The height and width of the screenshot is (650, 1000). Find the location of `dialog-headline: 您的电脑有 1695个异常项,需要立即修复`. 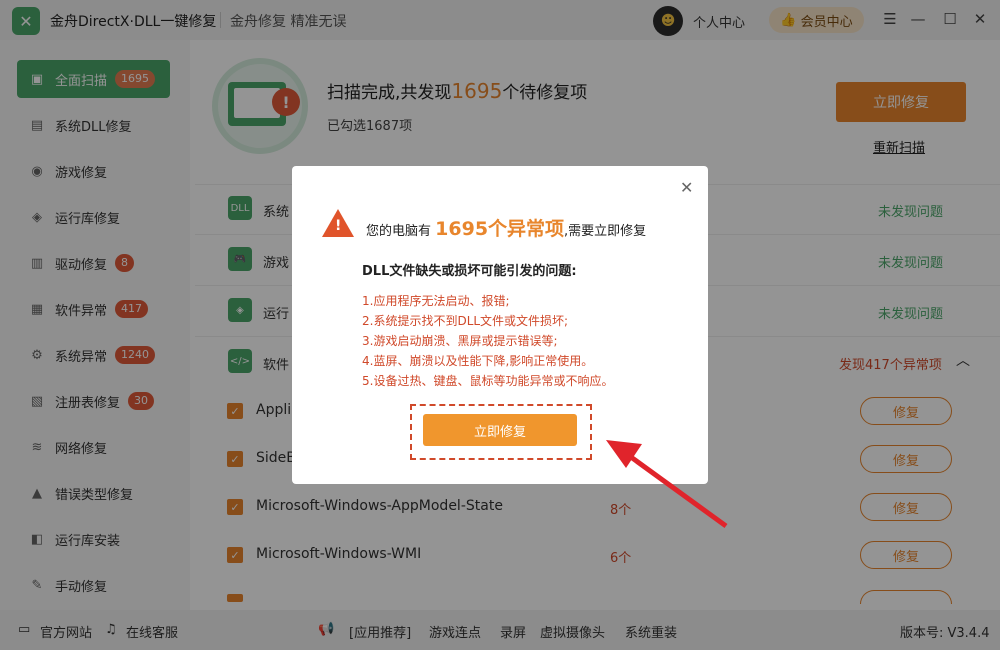

dialog-headline: 您的电脑有 1695个异常项,需要立即修复 is located at coordinates (506, 229).